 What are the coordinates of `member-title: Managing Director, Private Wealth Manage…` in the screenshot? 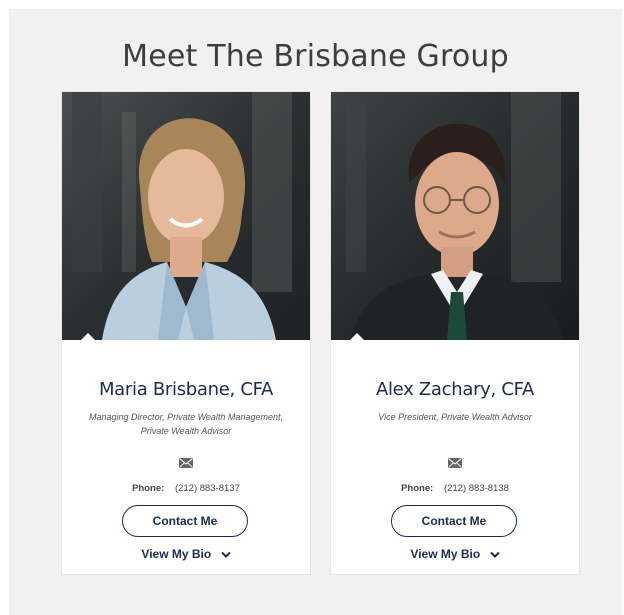 It's located at (186, 424).